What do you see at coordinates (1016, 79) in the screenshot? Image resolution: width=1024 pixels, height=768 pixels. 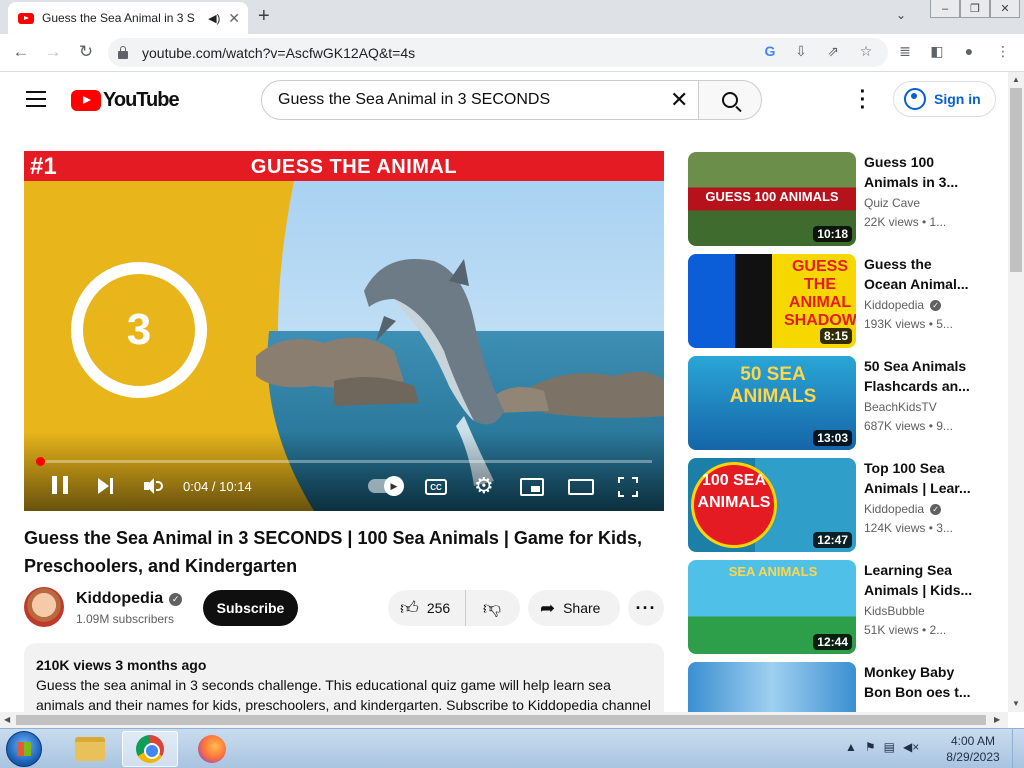 I see `scroll-up-arrow-icon: ▲` at bounding box center [1016, 79].